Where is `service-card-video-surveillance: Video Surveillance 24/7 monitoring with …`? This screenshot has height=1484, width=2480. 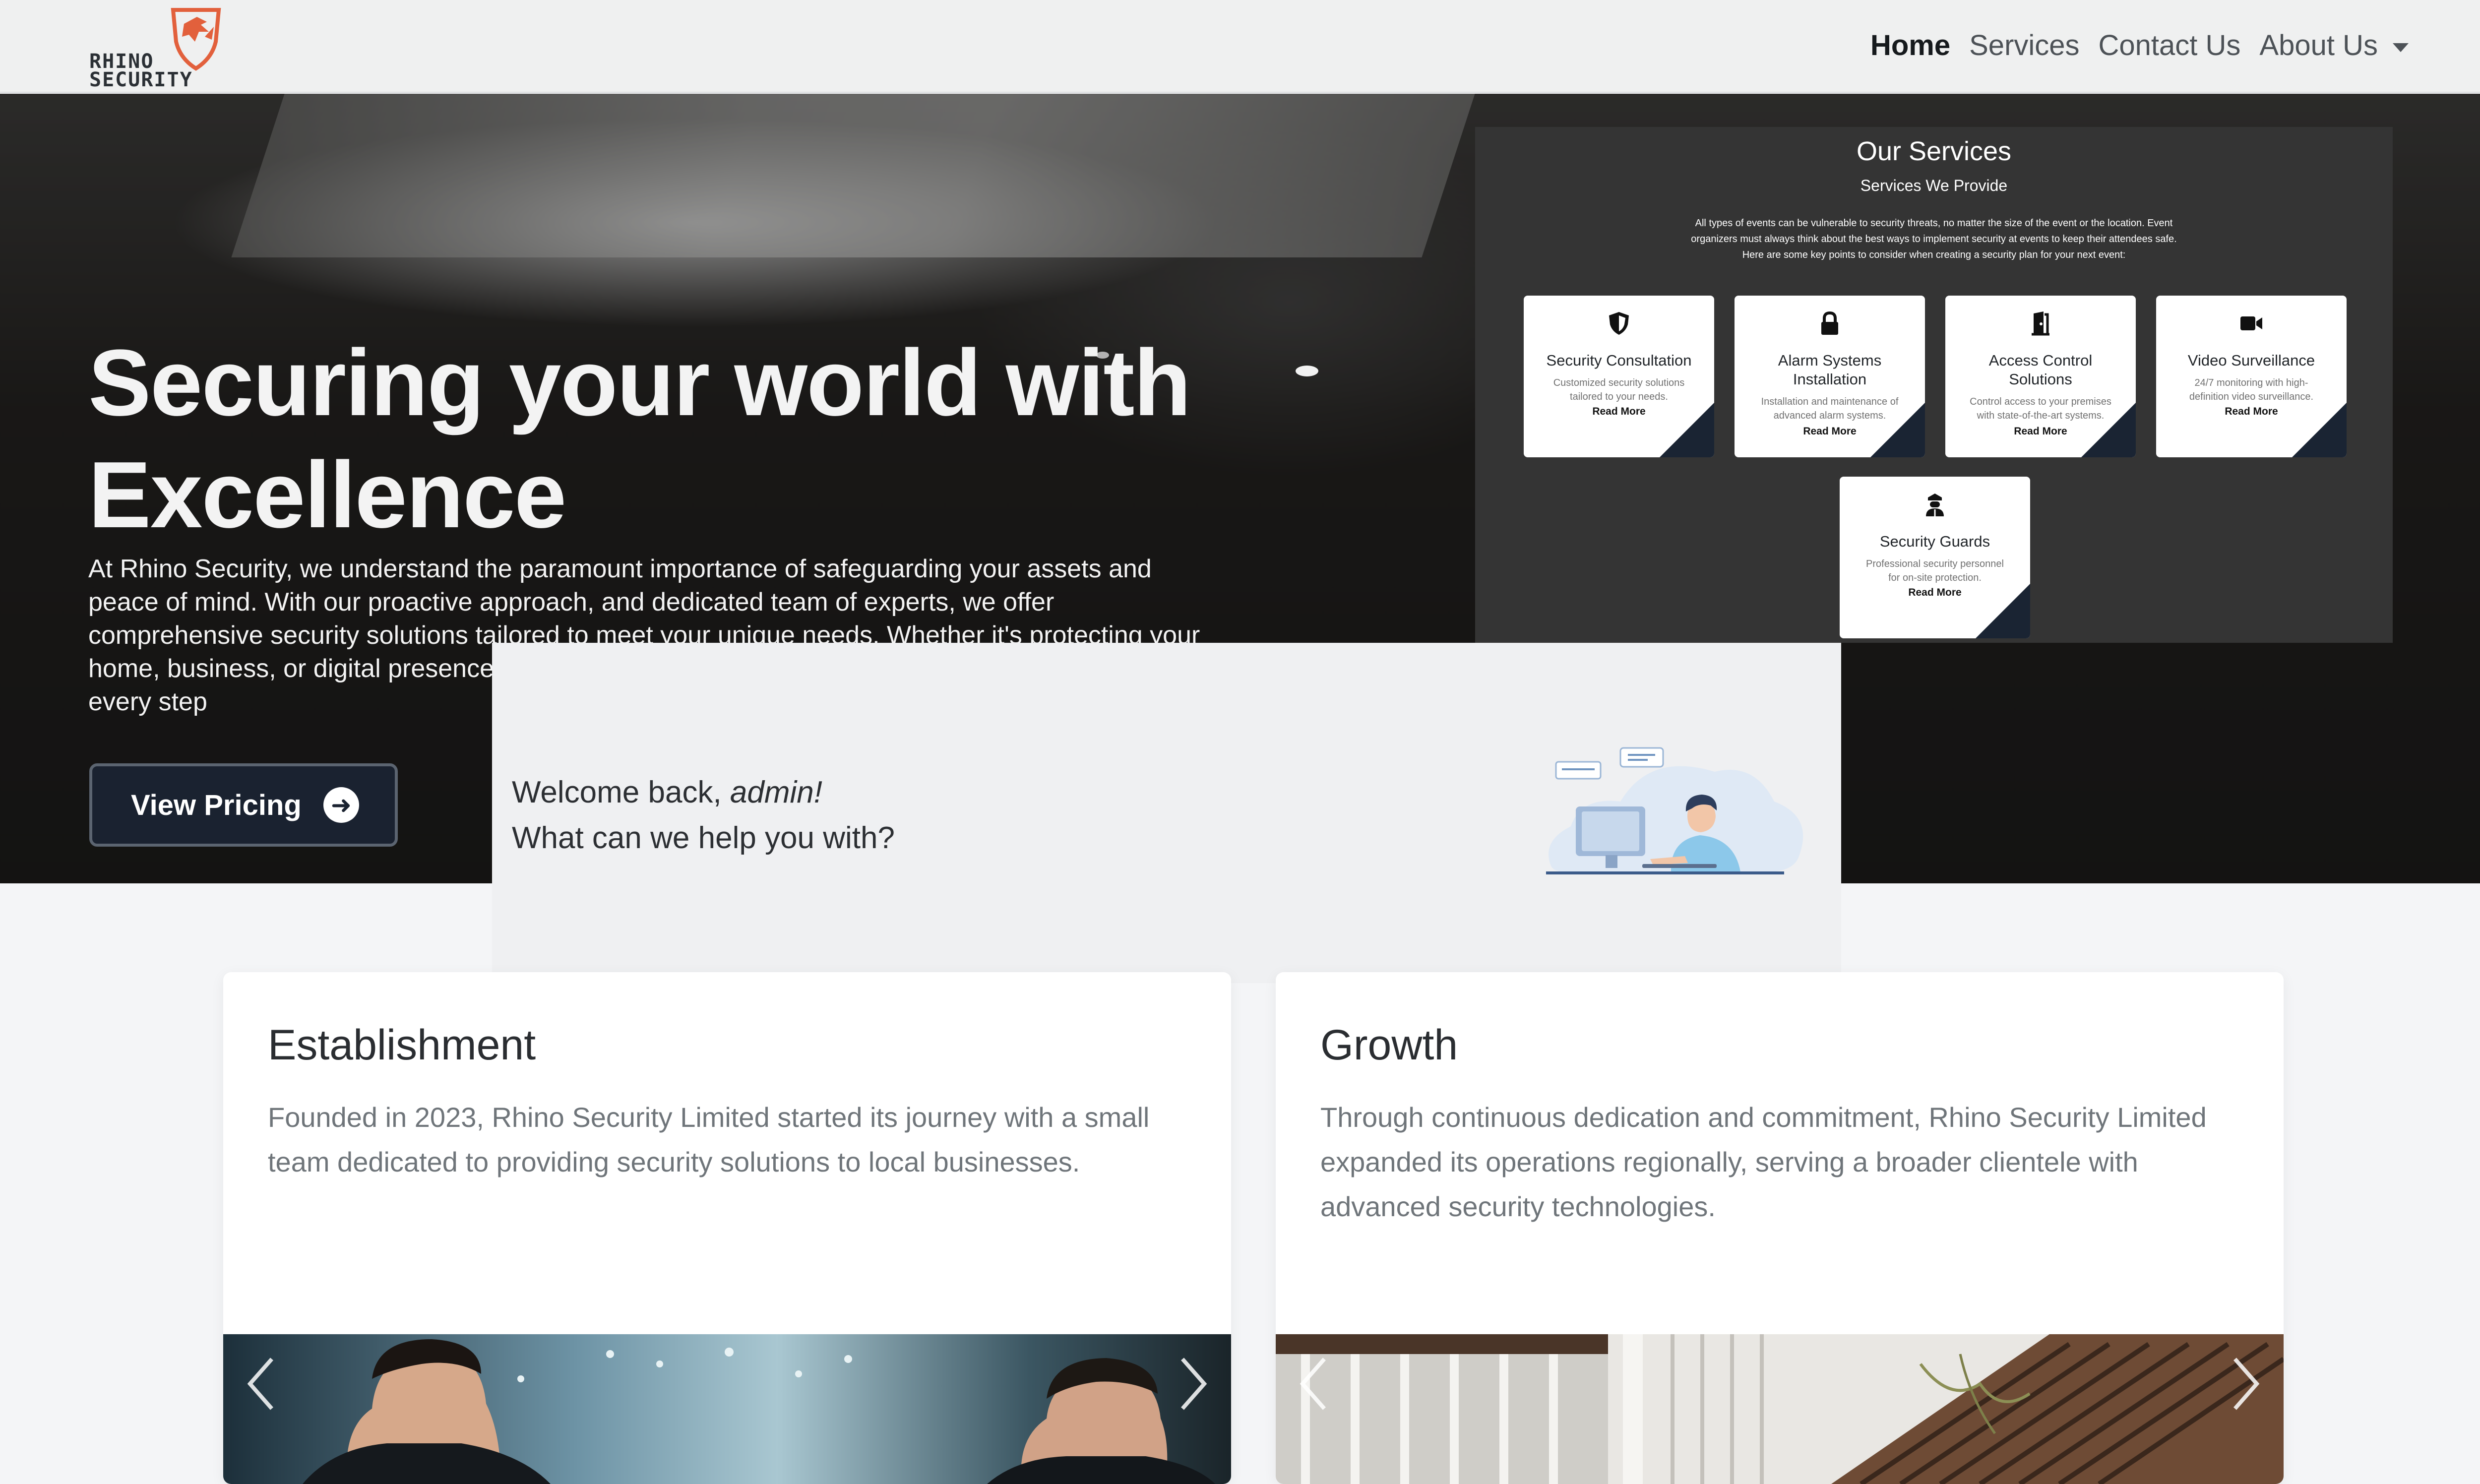 service-card-video-surveillance: Video Surveillance 24/7 monitoring with … is located at coordinates (2251, 376).